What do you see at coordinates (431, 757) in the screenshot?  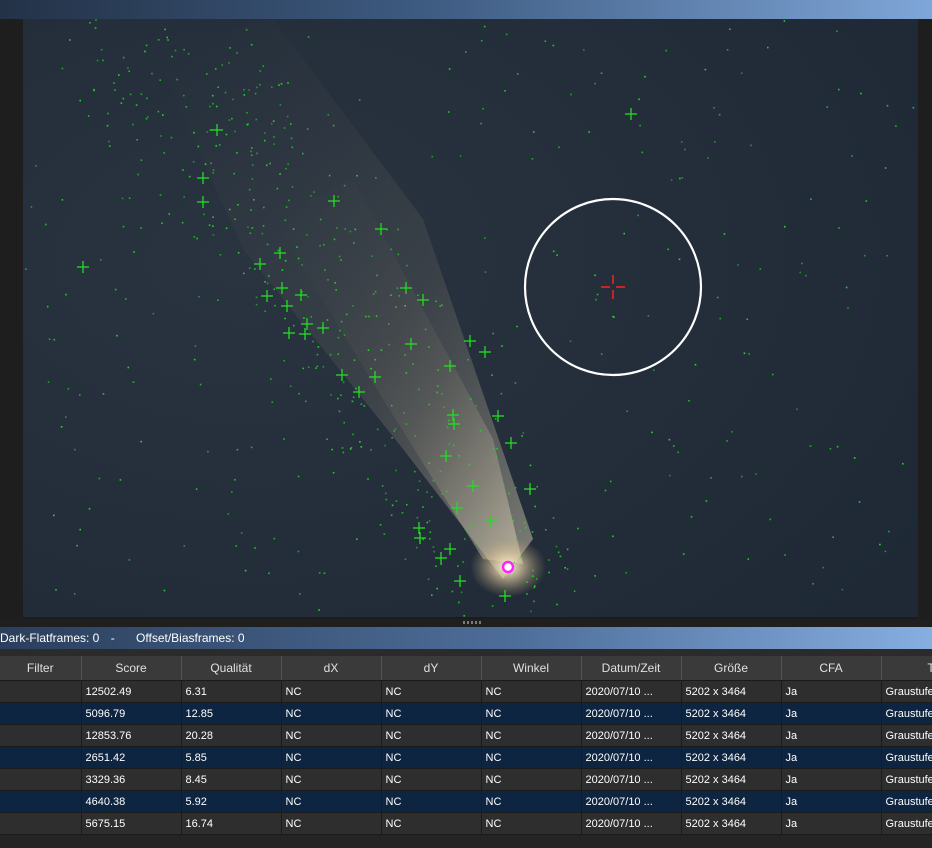 I see `cell-dy: NC` at bounding box center [431, 757].